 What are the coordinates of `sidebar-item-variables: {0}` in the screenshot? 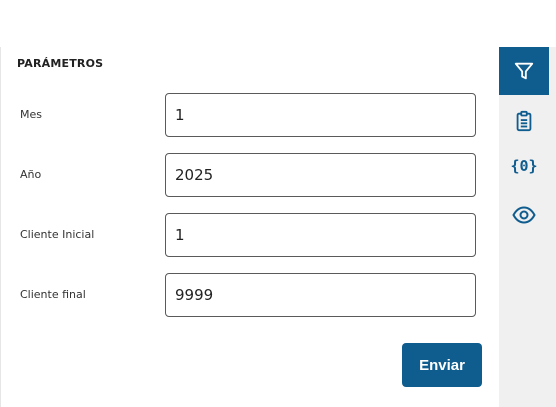 It's located at (524, 166).